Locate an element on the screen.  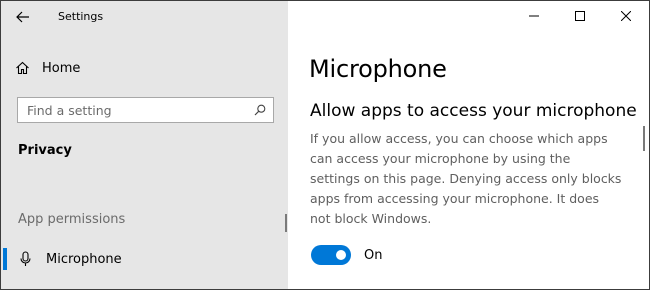
sidebar-item-home-label: Home is located at coordinates (61, 68).